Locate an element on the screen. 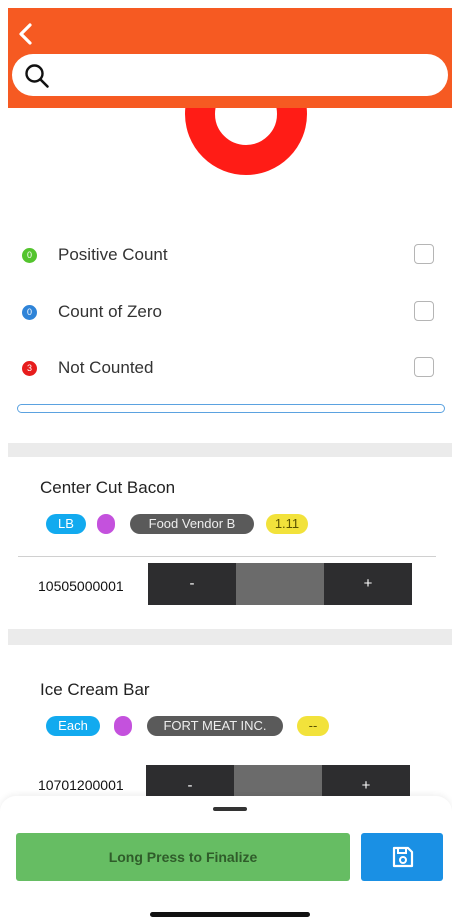  quantity-input is located at coordinates (280, 584).